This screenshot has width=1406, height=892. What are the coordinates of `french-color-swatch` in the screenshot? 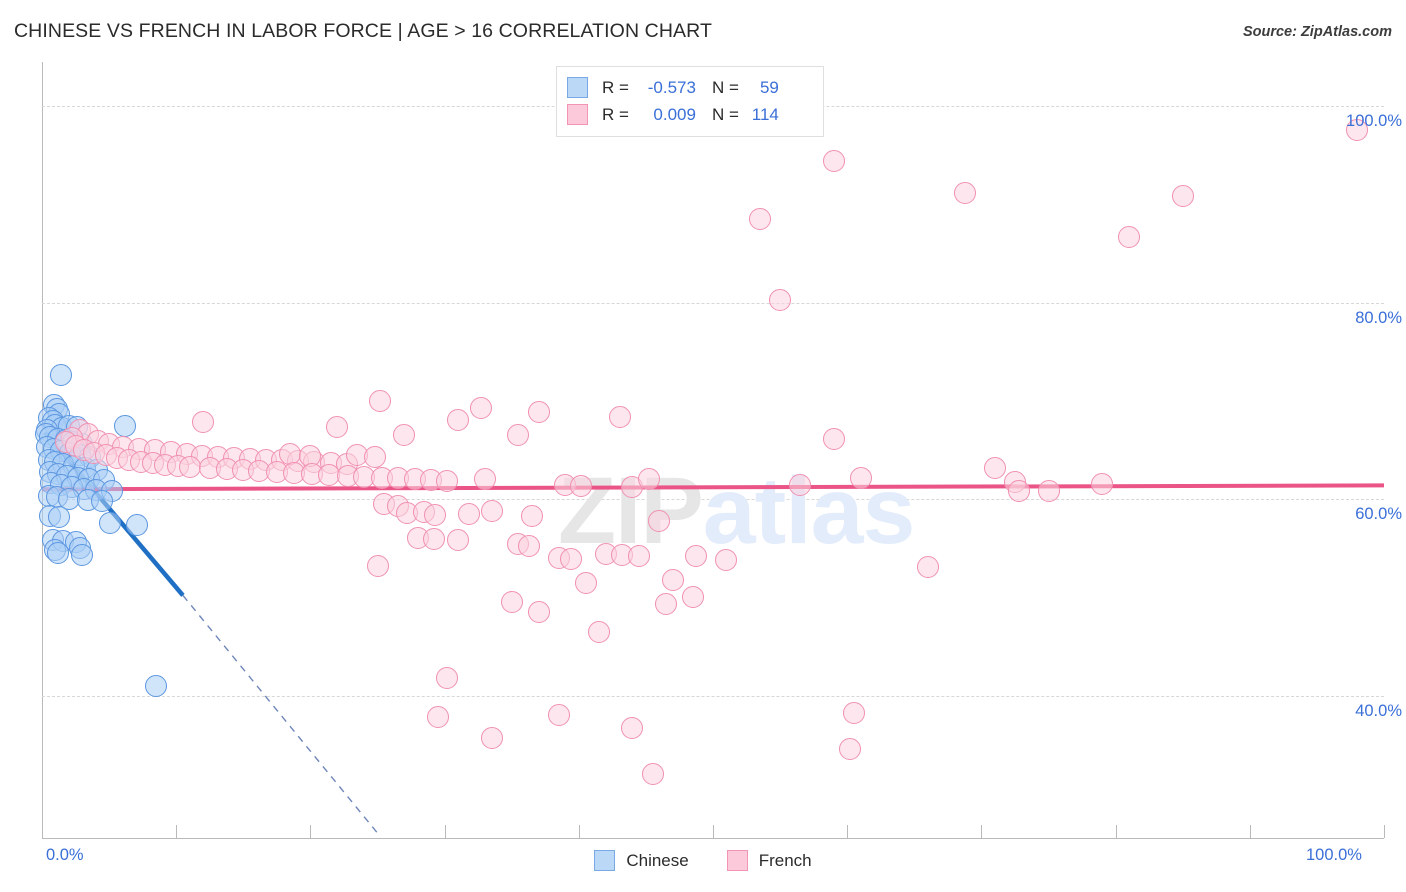 It's located at (577, 114).